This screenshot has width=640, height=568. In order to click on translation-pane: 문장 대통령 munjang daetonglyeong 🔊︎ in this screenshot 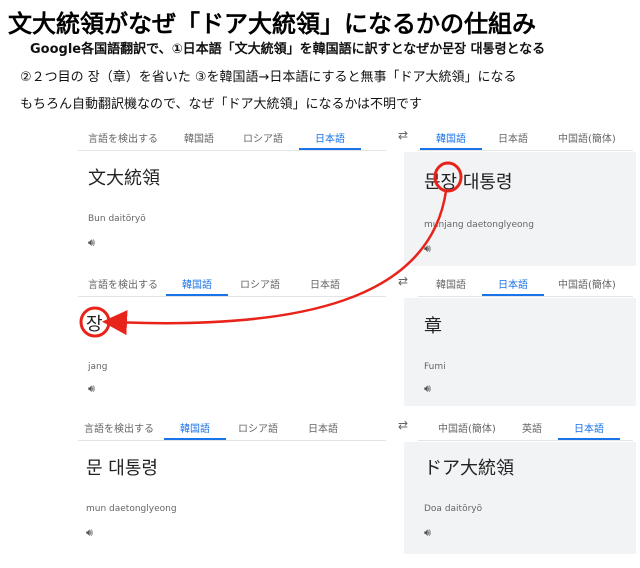, I will do `click(520, 209)`.